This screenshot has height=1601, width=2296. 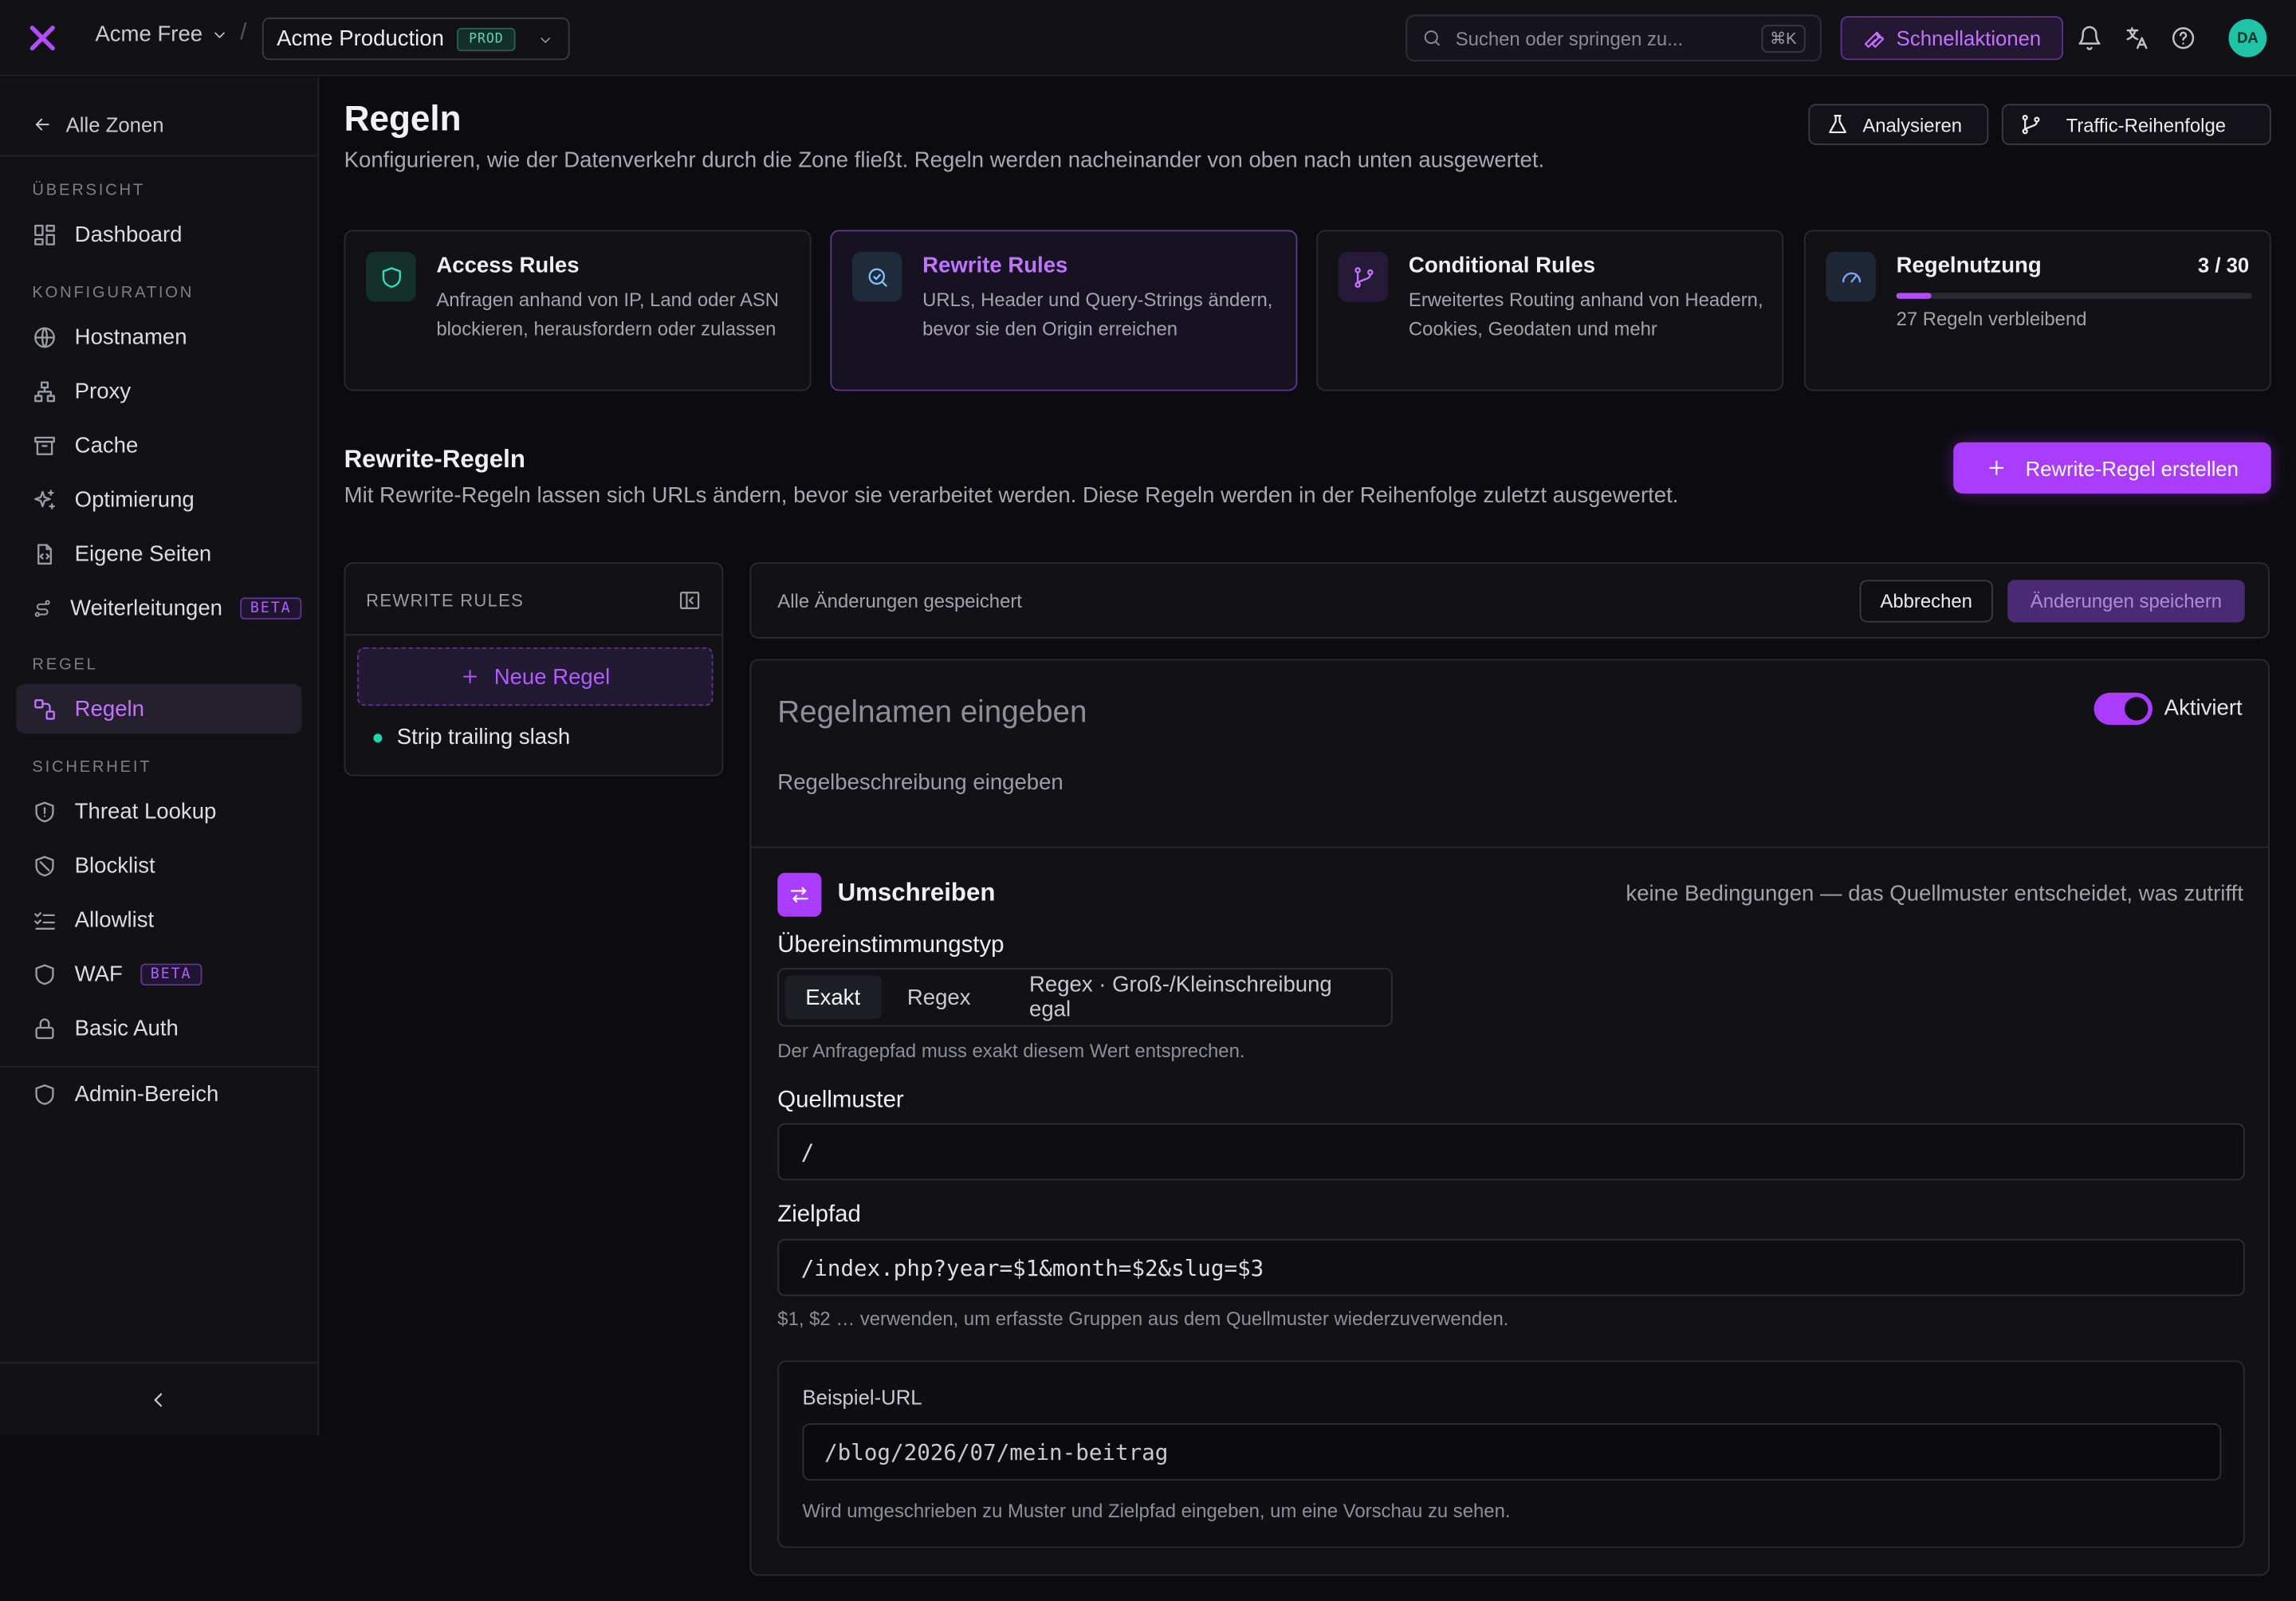 I want to click on section-overview: ÜBERSICHT, so click(x=88, y=190).